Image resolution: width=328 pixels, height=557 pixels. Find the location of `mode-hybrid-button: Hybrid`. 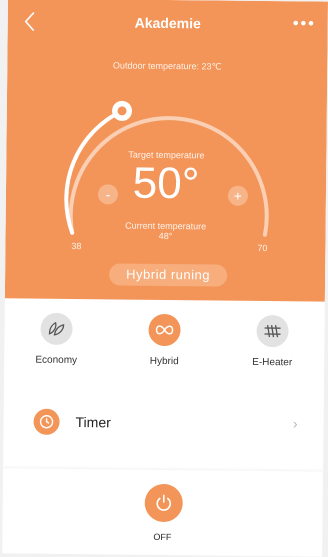

mode-hybrid-button: Hybrid is located at coordinates (164, 341).